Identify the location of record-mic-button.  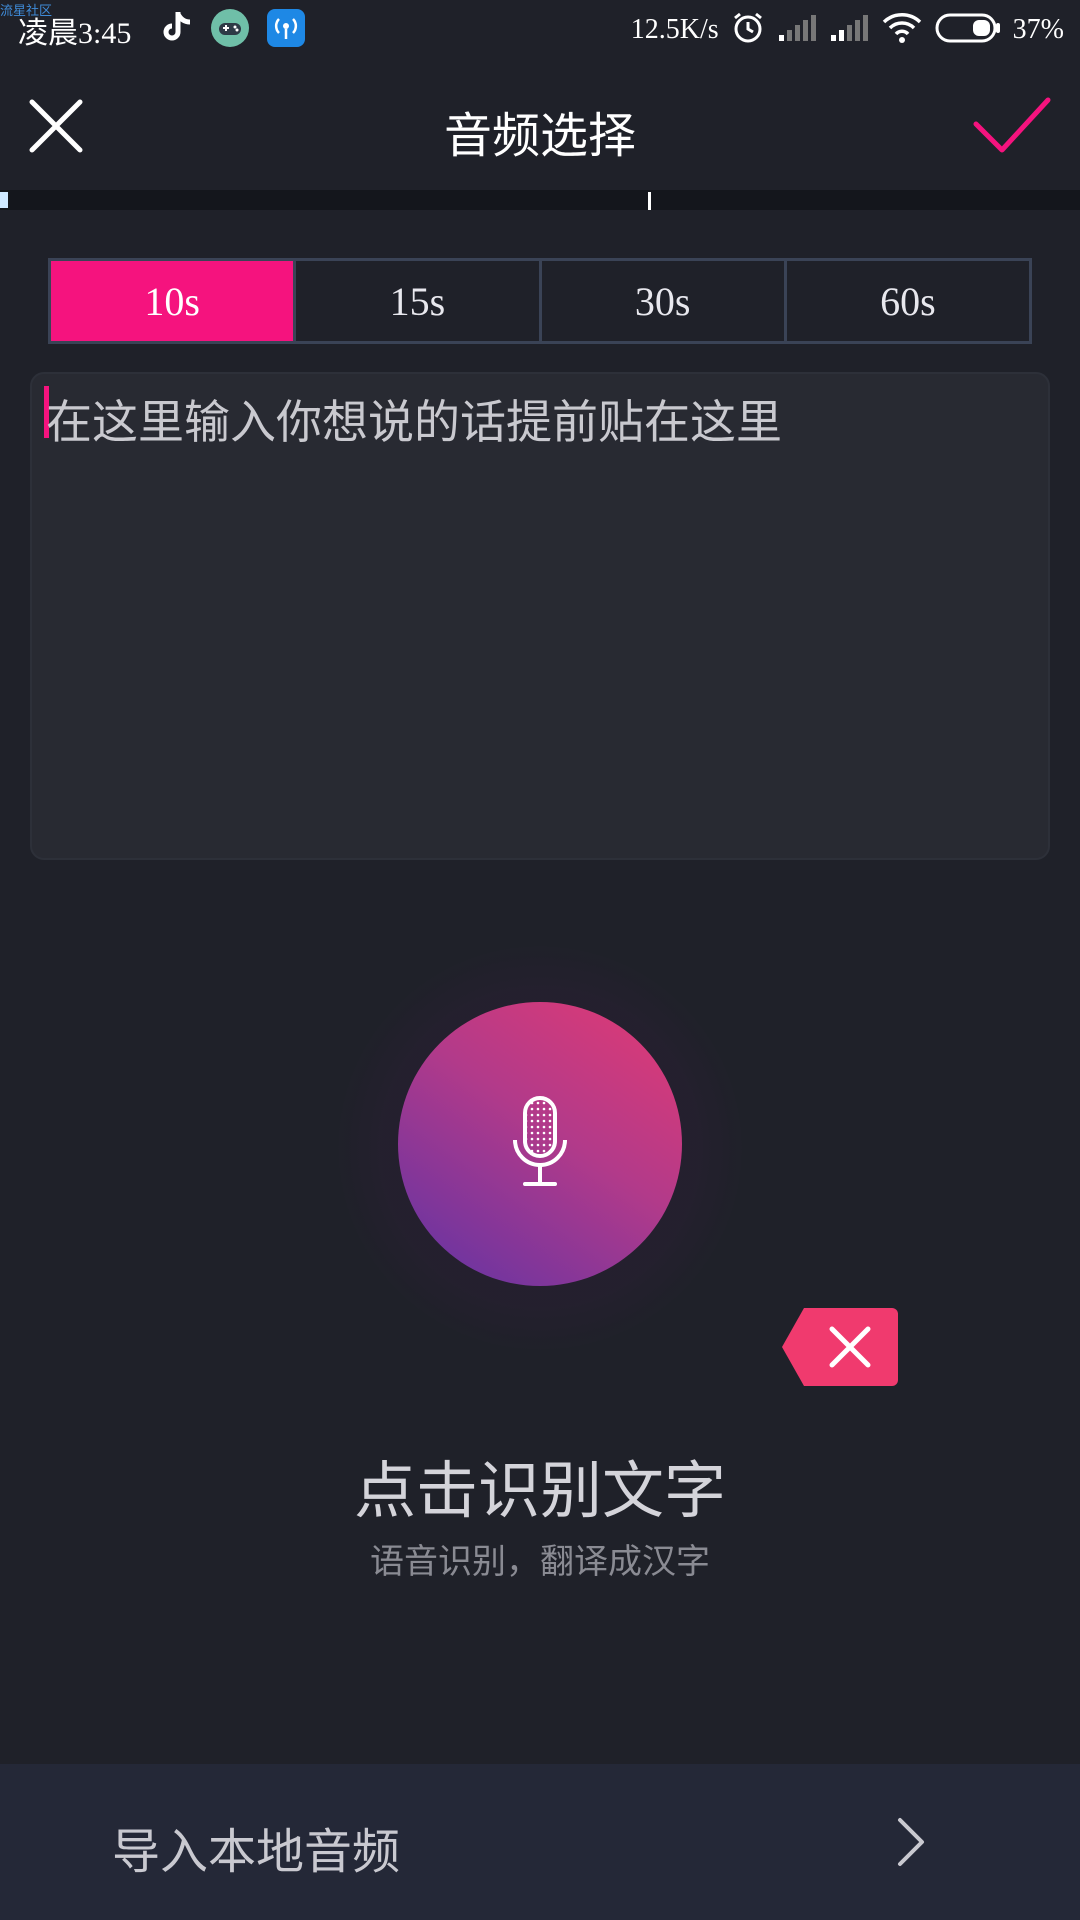
(540, 1144).